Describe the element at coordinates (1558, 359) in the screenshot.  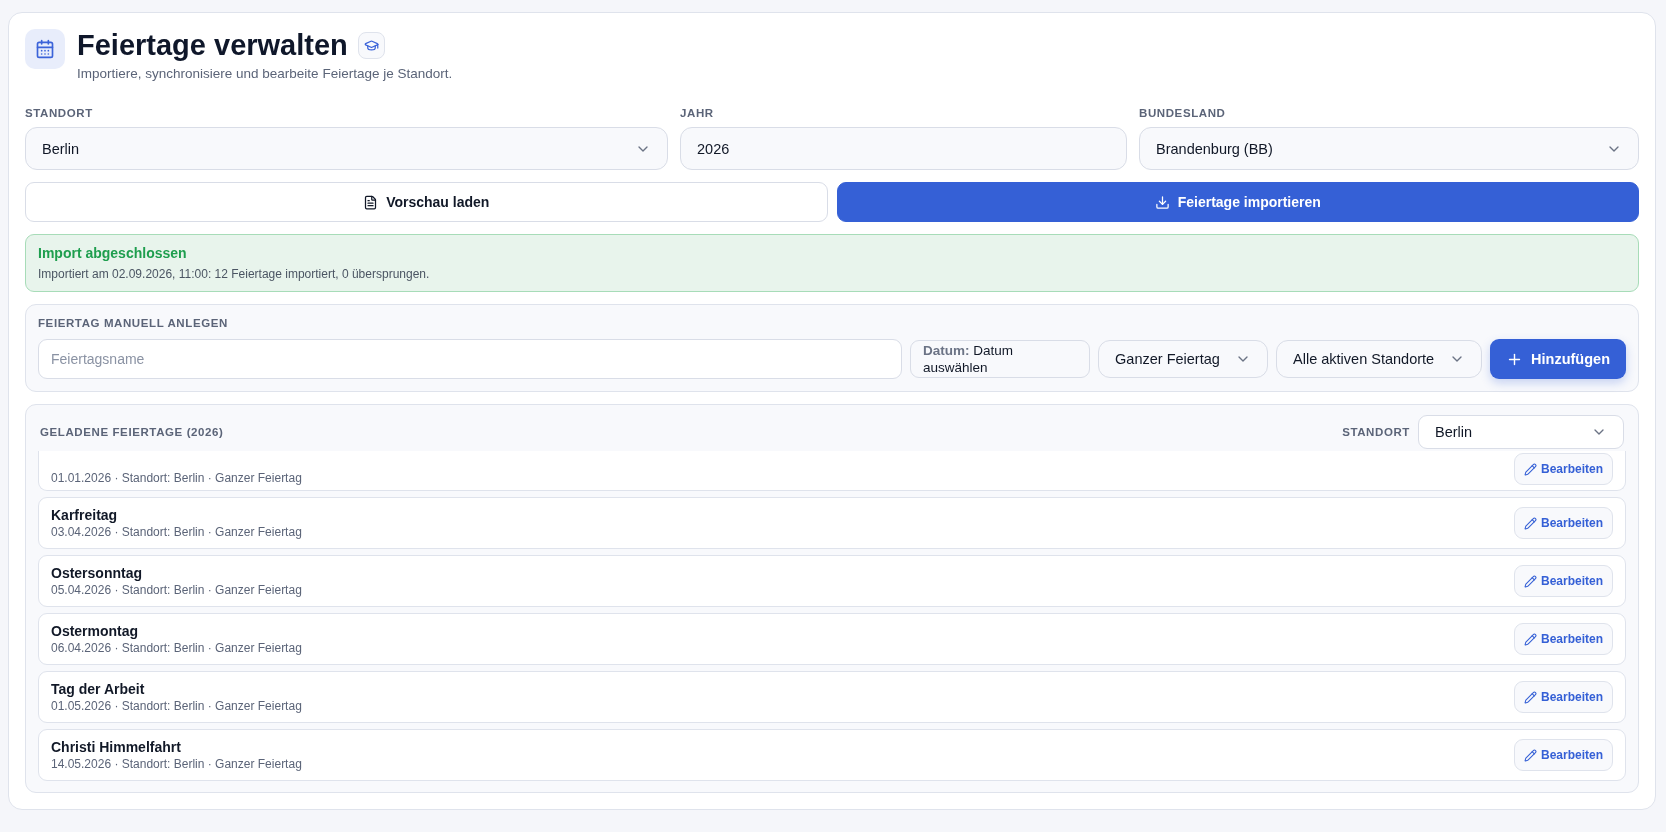
I see `add-button: Hinzufügen` at that location.